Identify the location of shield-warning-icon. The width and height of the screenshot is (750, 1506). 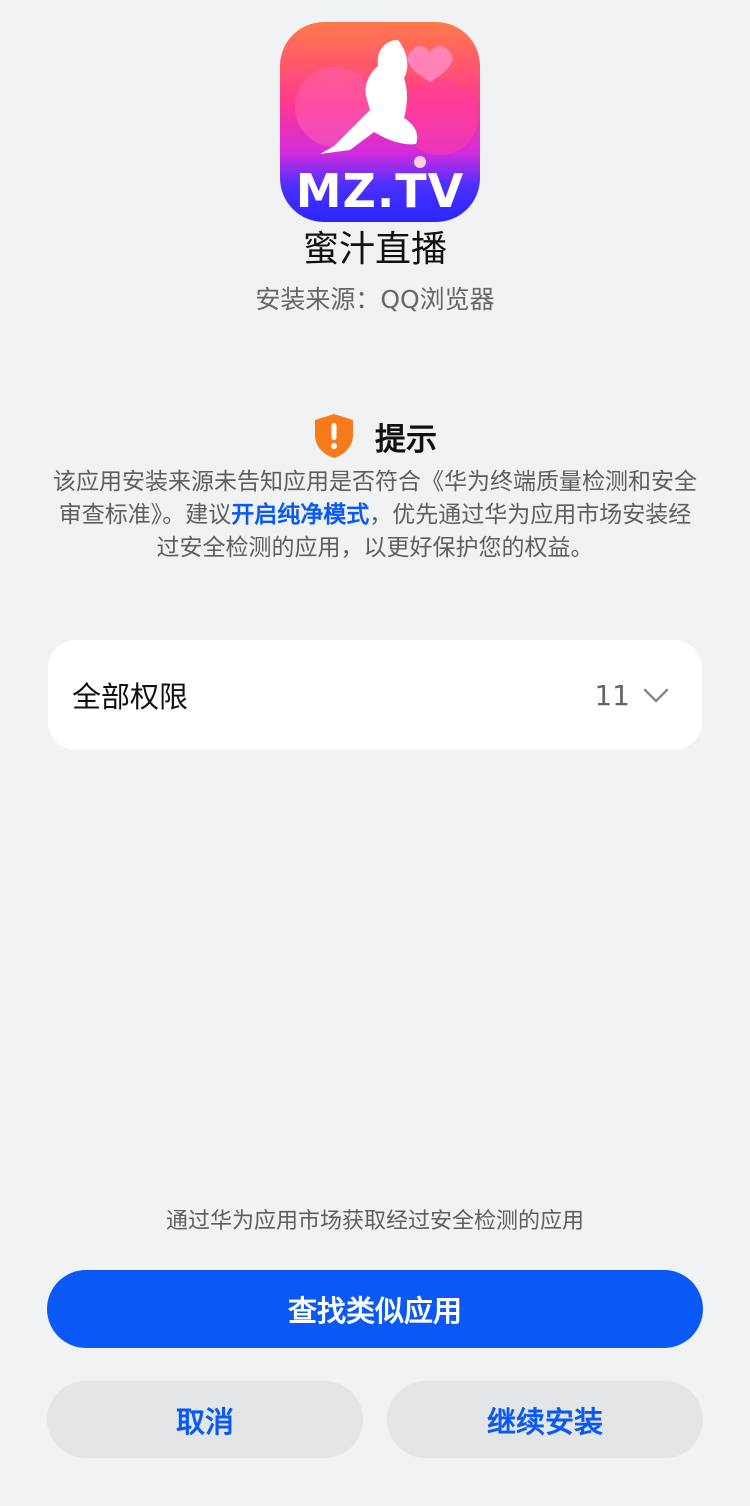
(334, 436).